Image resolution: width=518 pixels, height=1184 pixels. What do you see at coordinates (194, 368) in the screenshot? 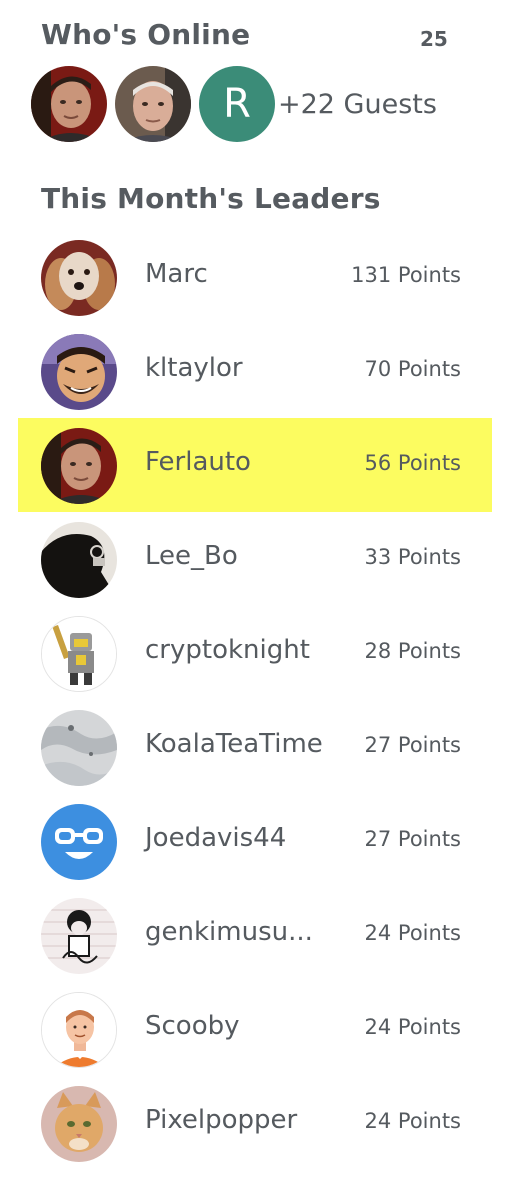
I see `leader-name: kltaylor` at bounding box center [194, 368].